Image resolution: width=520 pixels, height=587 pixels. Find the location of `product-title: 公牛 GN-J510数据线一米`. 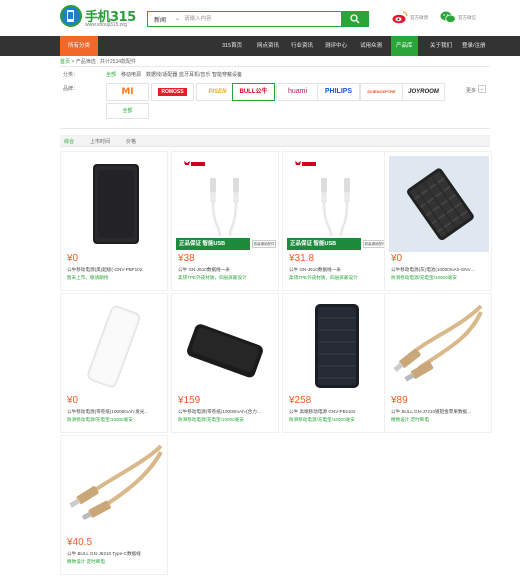

product-title: 公牛 GN-J510数据线一米 is located at coordinates (338, 270).